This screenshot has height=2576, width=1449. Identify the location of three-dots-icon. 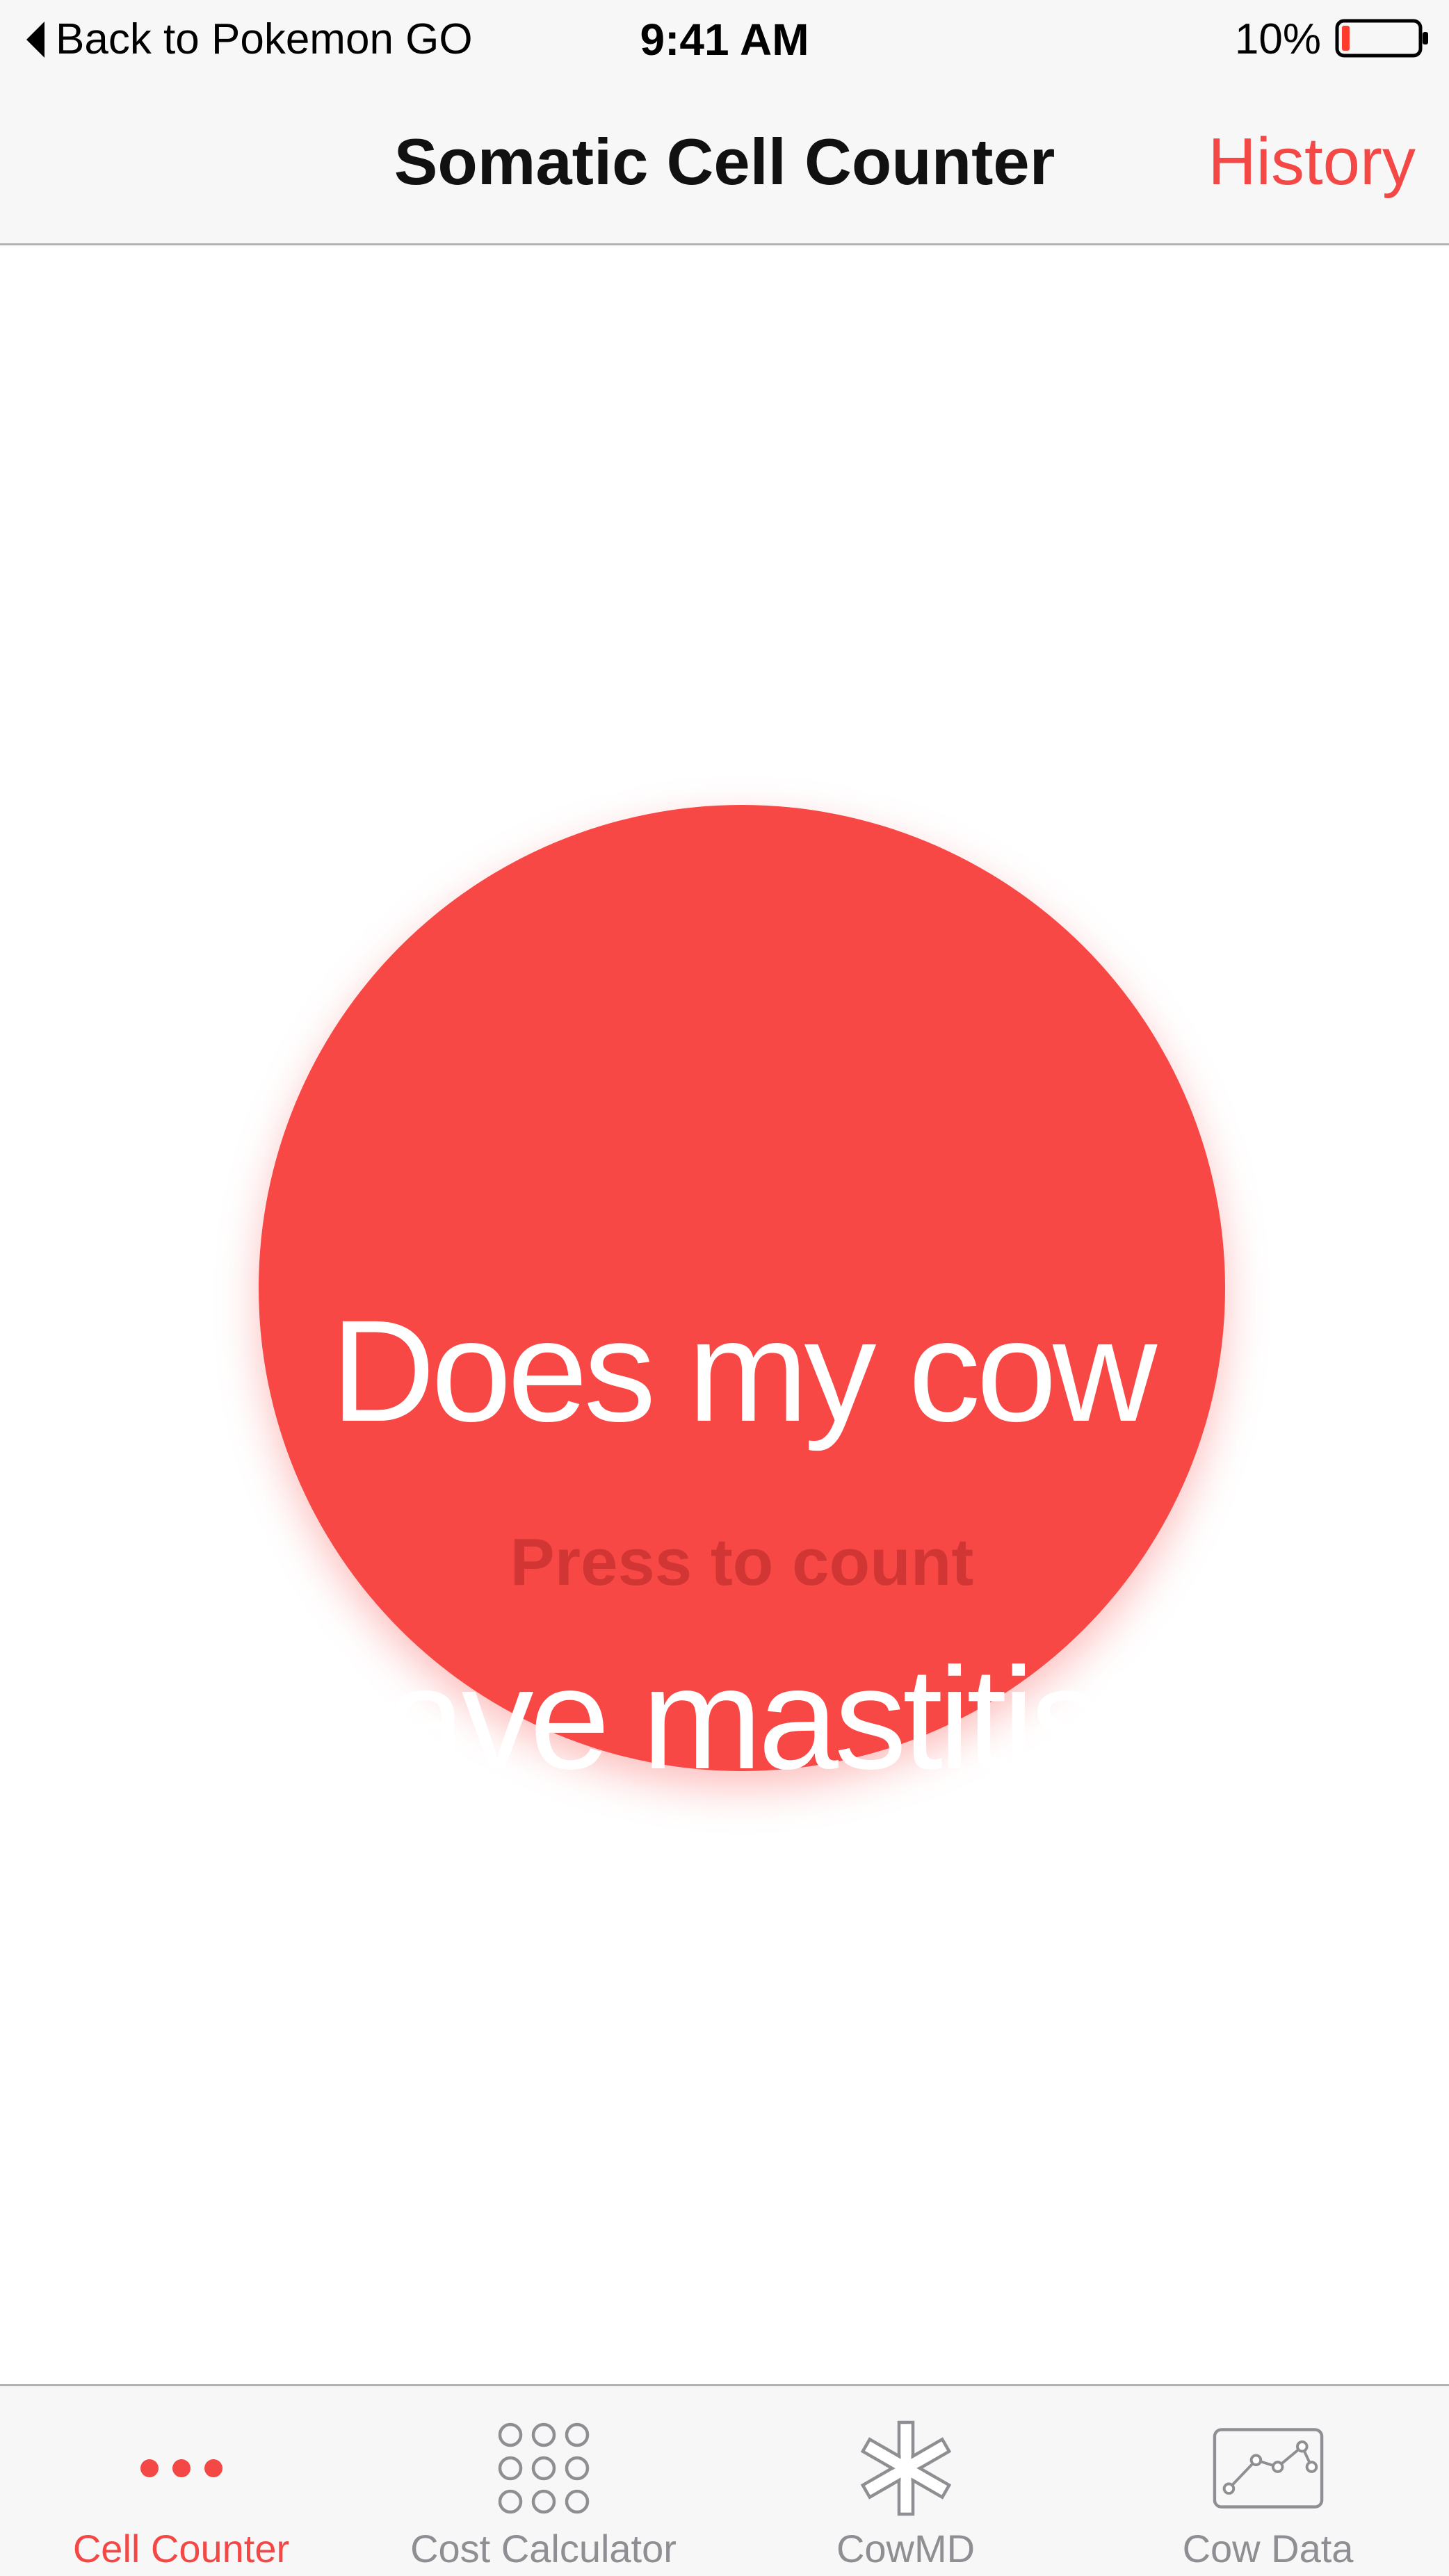
(181, 2468).